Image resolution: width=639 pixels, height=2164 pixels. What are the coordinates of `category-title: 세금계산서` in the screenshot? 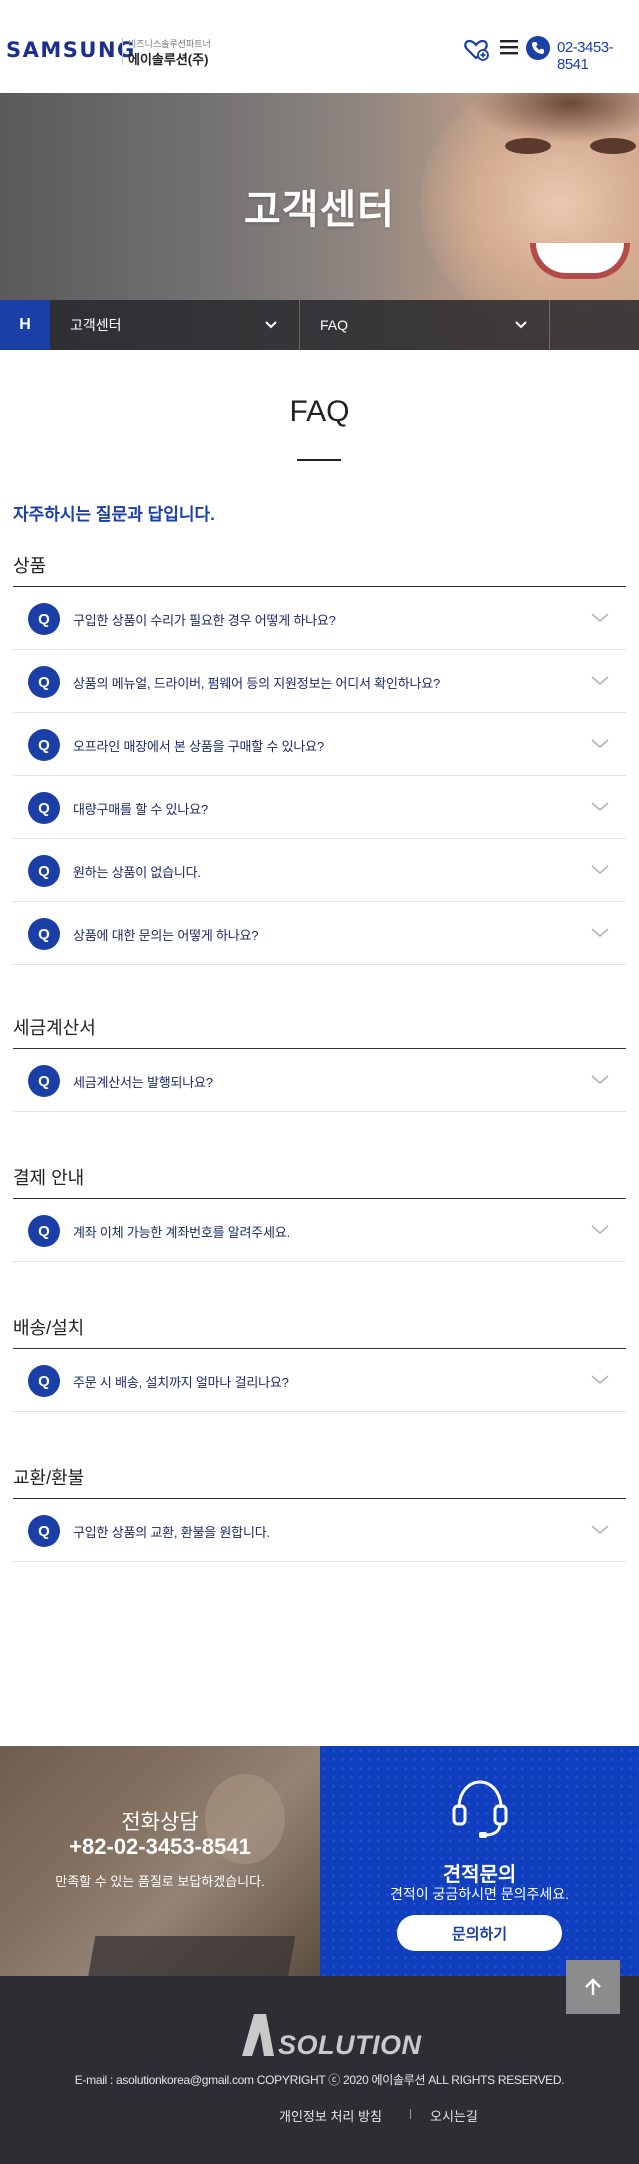 It's located at (54, 1028).